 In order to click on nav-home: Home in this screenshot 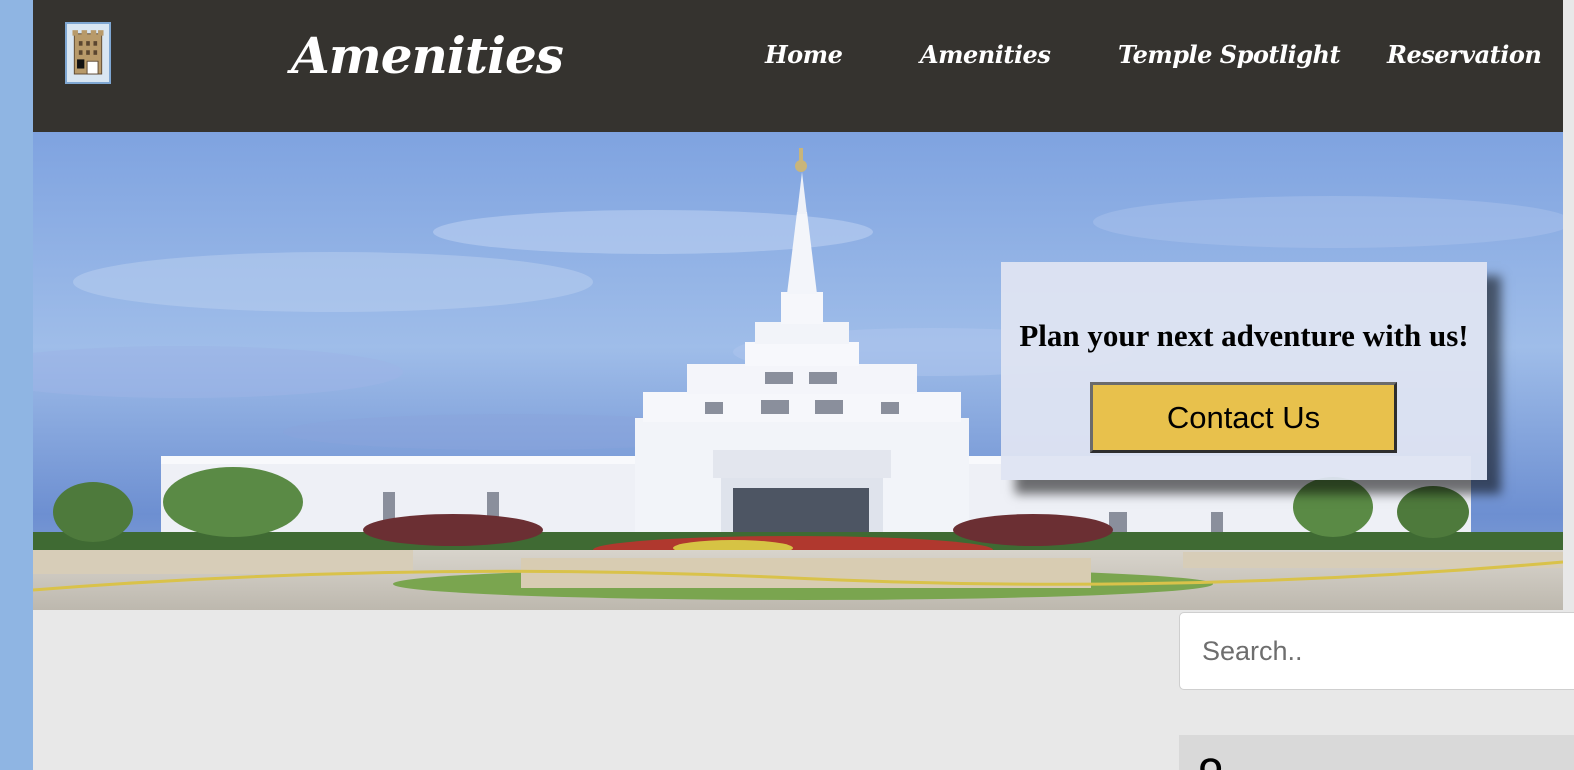, I will do `click(804, 55)`.